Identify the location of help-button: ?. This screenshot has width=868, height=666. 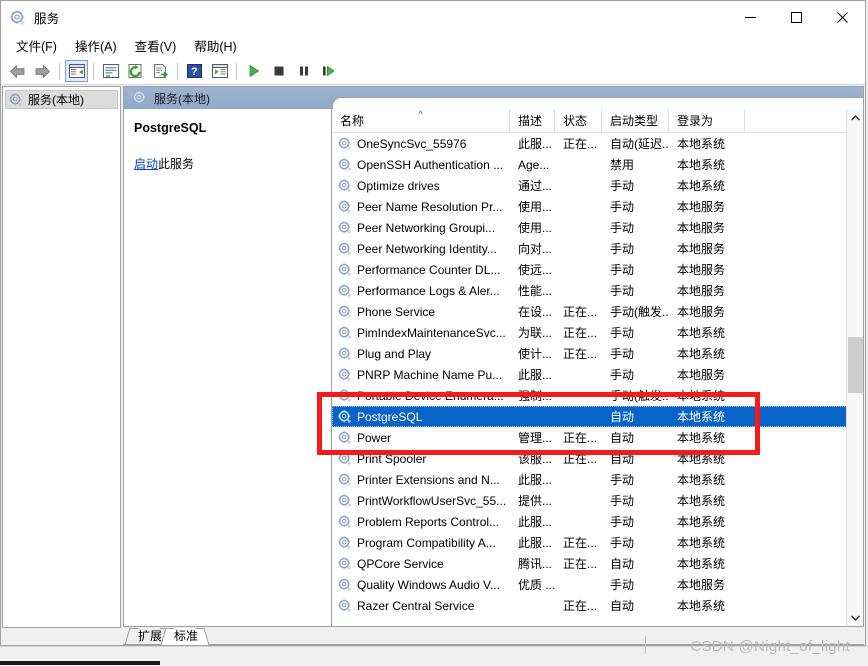
(194, 71).